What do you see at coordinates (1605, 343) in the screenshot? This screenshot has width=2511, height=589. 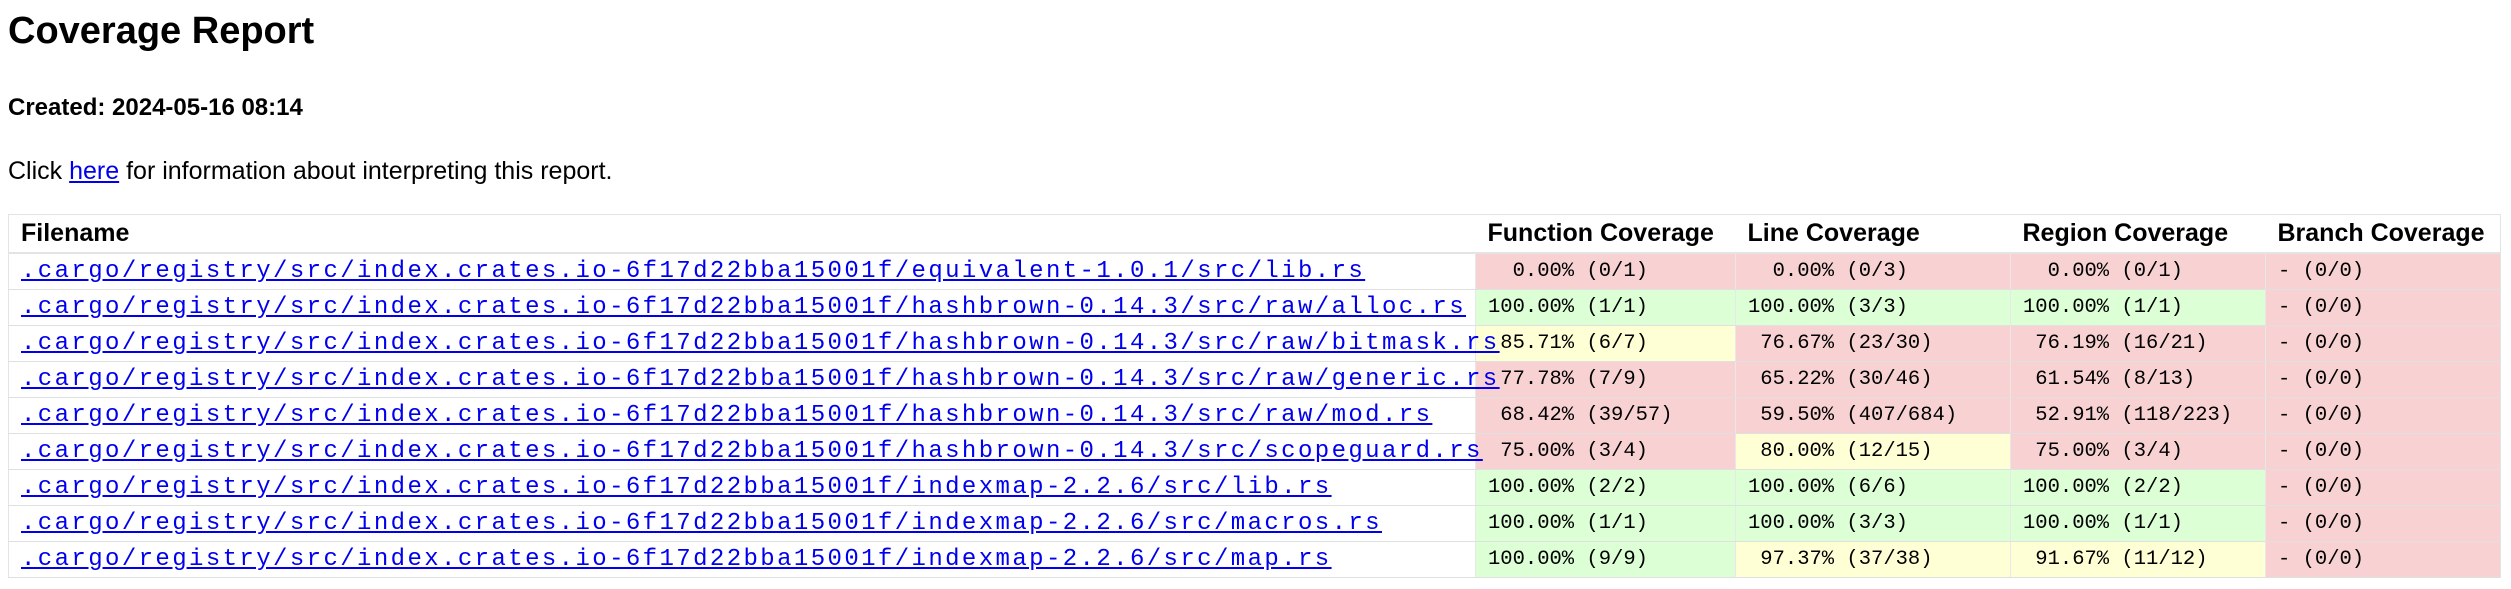 I see `function-coverage-cell: 85.71% (6/7)` at bounding box center [1605, 343].